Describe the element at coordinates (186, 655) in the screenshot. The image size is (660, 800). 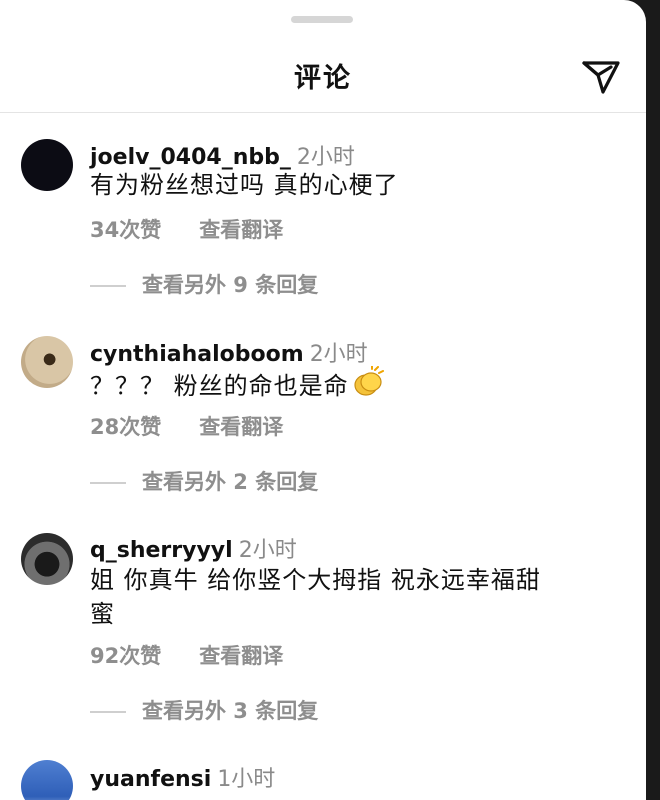
I see `comment-meta: 92次赞 查看翻译` at that location.